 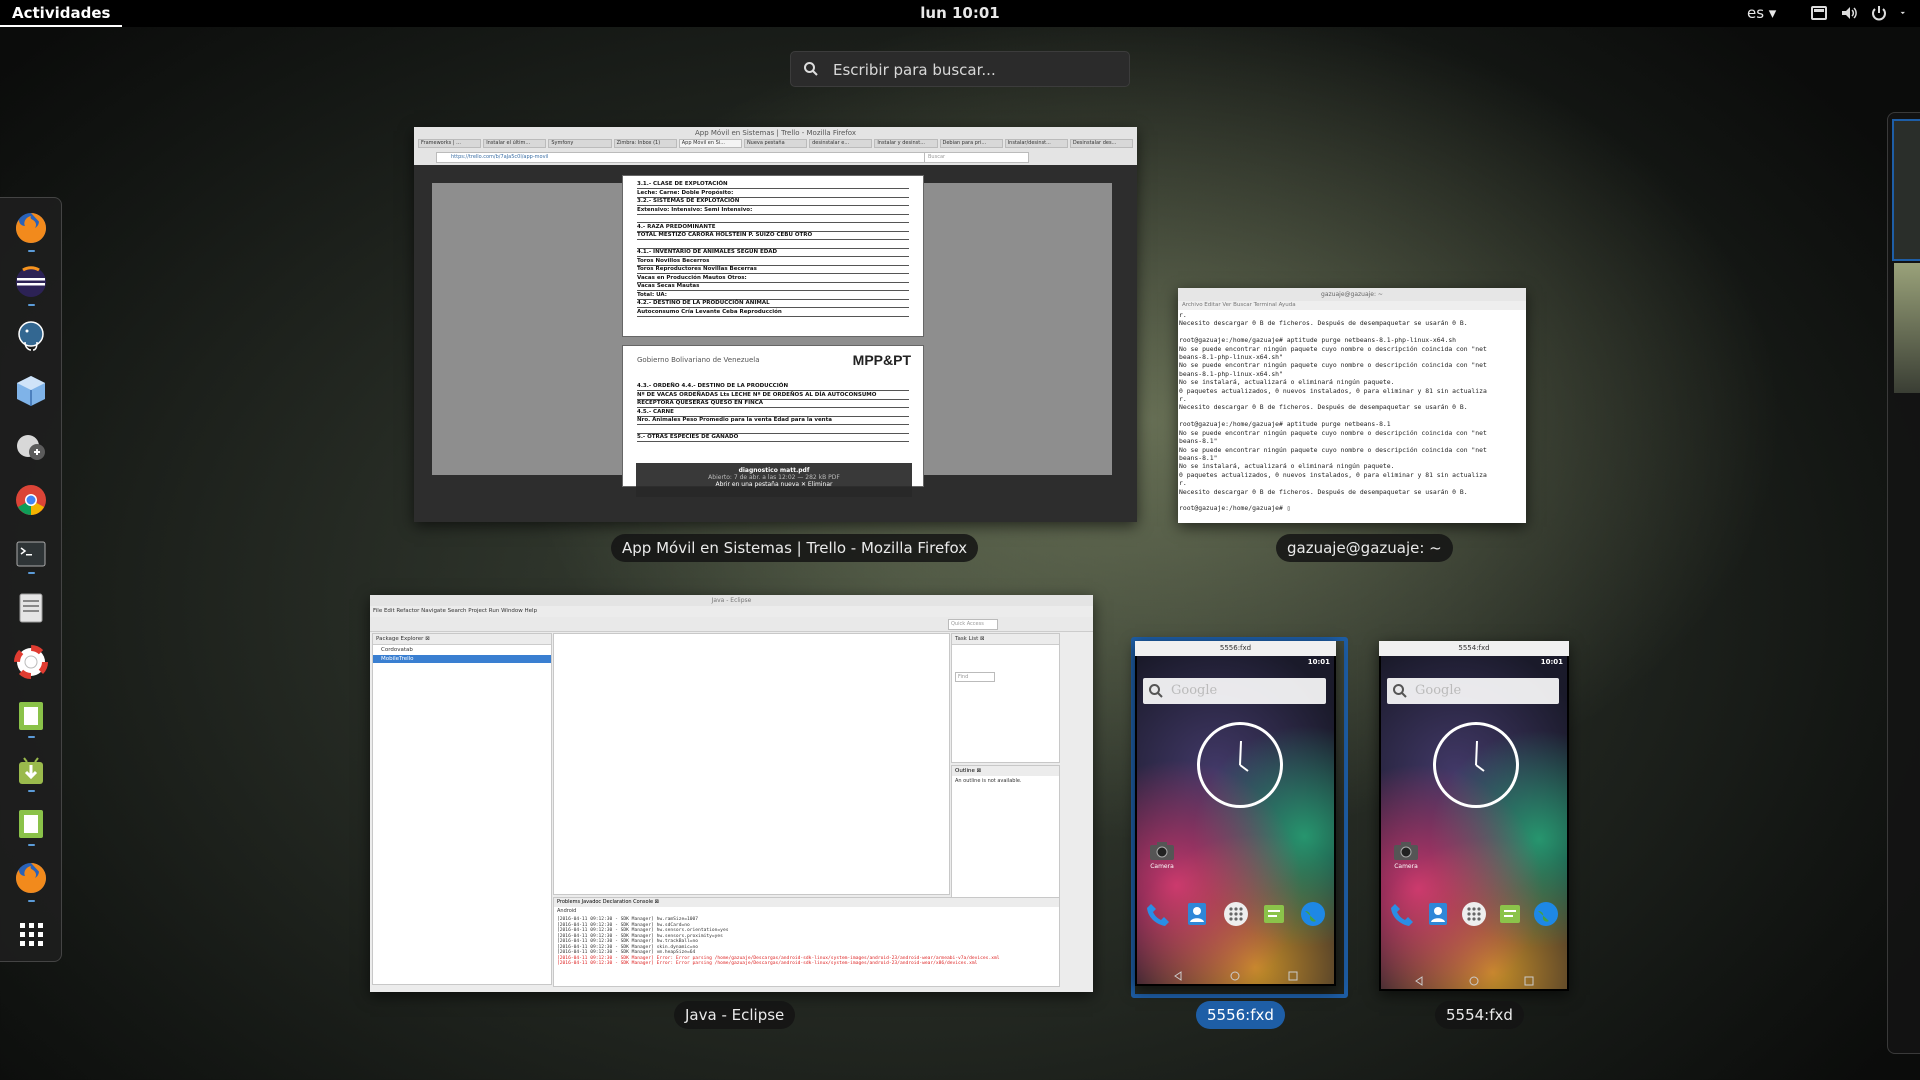 What do you see at coordinates (462, 659) in the screenshot?
I see `project-item-selected: MobileTrello` at bounding box center [462, 659].